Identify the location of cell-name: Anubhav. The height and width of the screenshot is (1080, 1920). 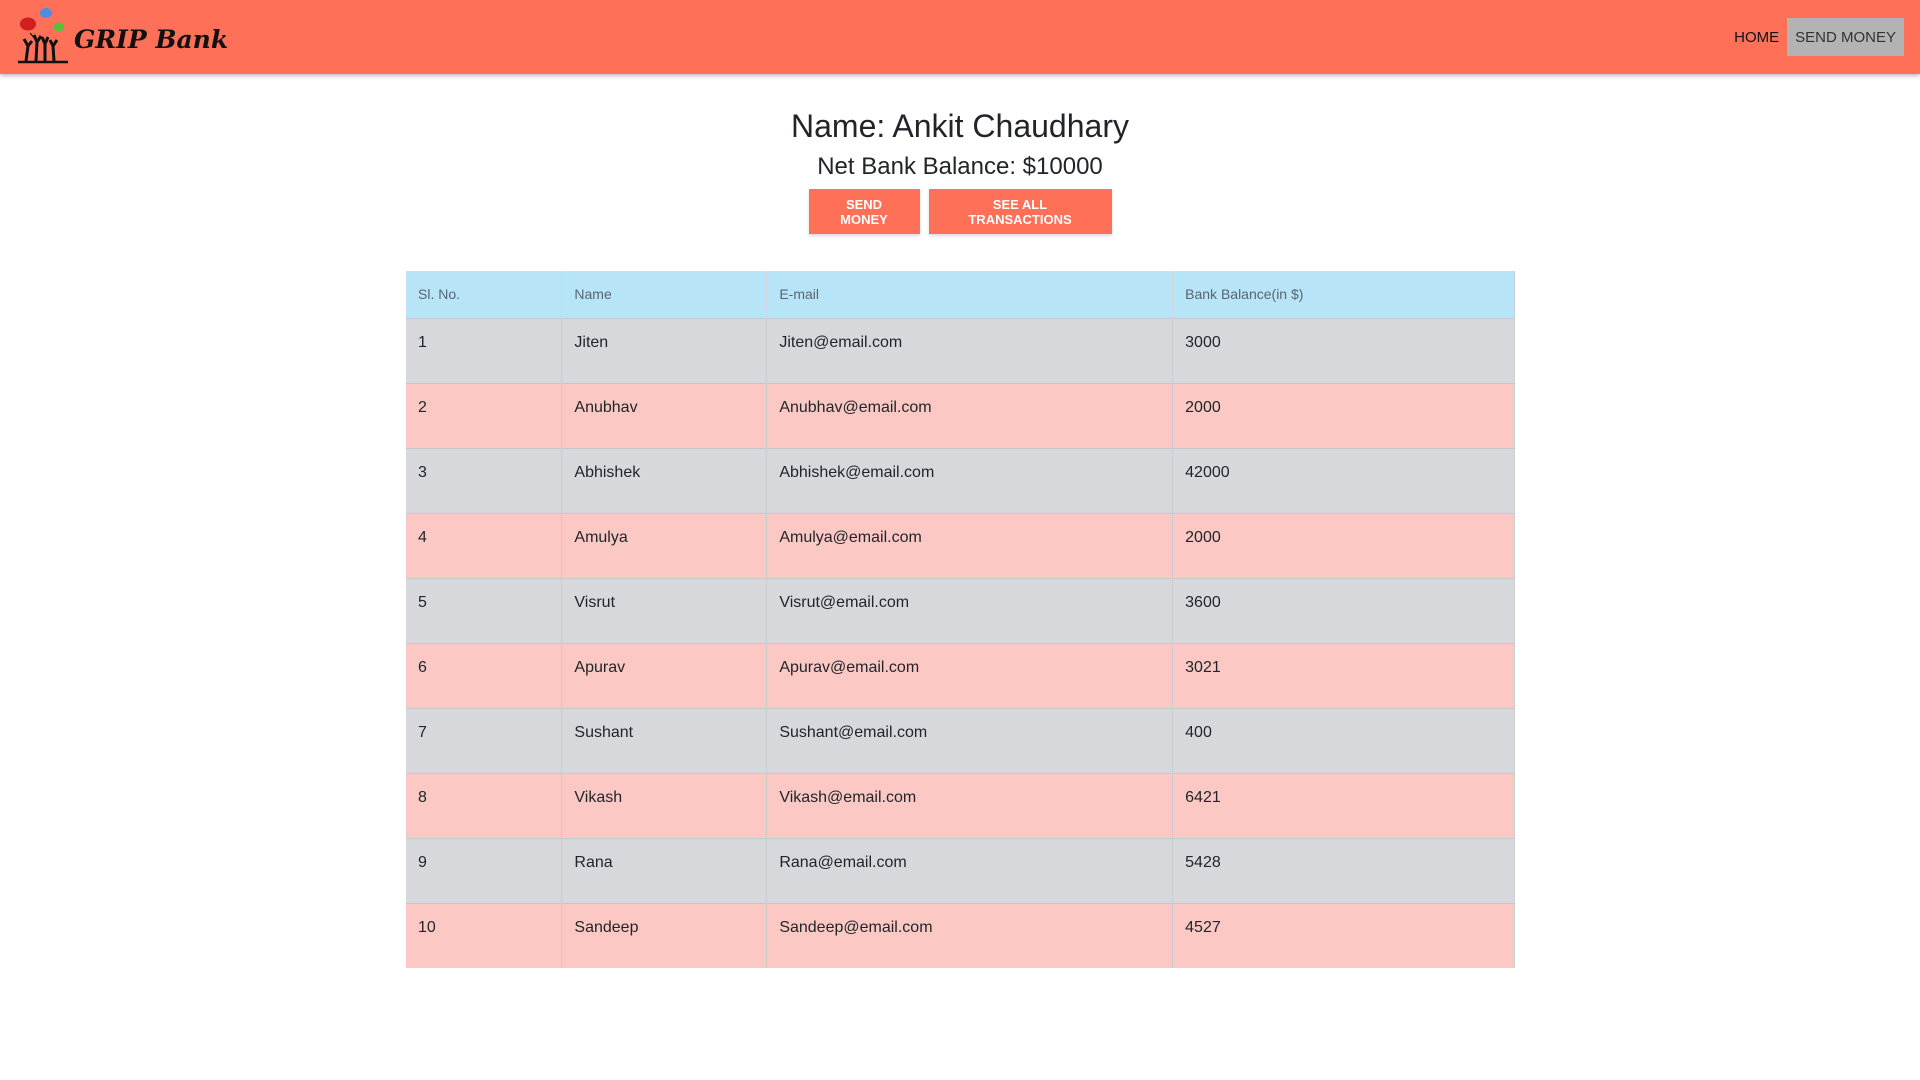
(664, 415).